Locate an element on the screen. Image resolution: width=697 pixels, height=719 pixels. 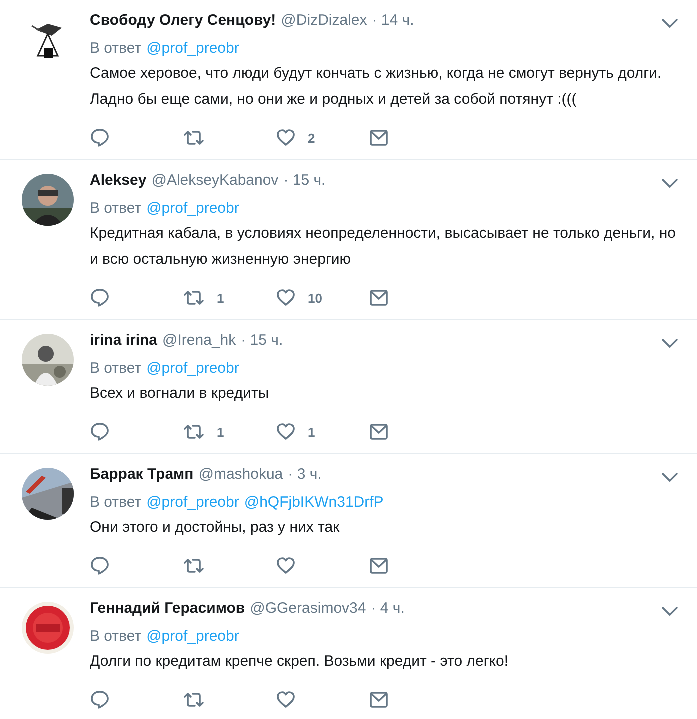
tweet-text: Кредитная кабала, в условиях неопределенности, высасывает не только деньги, но и всю остальную жизненную энергию is located at coordinates (383, 247).